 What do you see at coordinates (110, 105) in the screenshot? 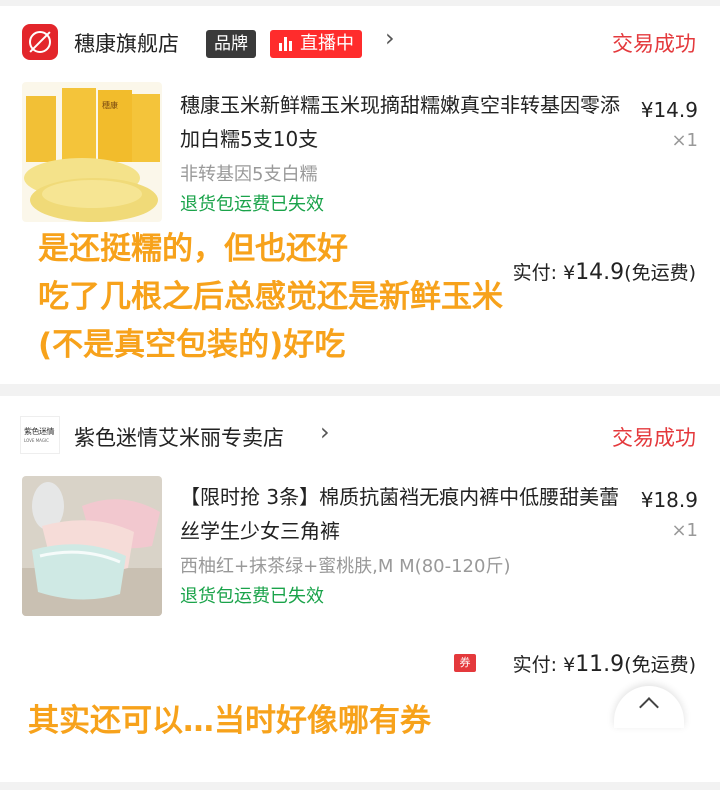
I see `package-label: 穗康` at bounding box center [110, 105].